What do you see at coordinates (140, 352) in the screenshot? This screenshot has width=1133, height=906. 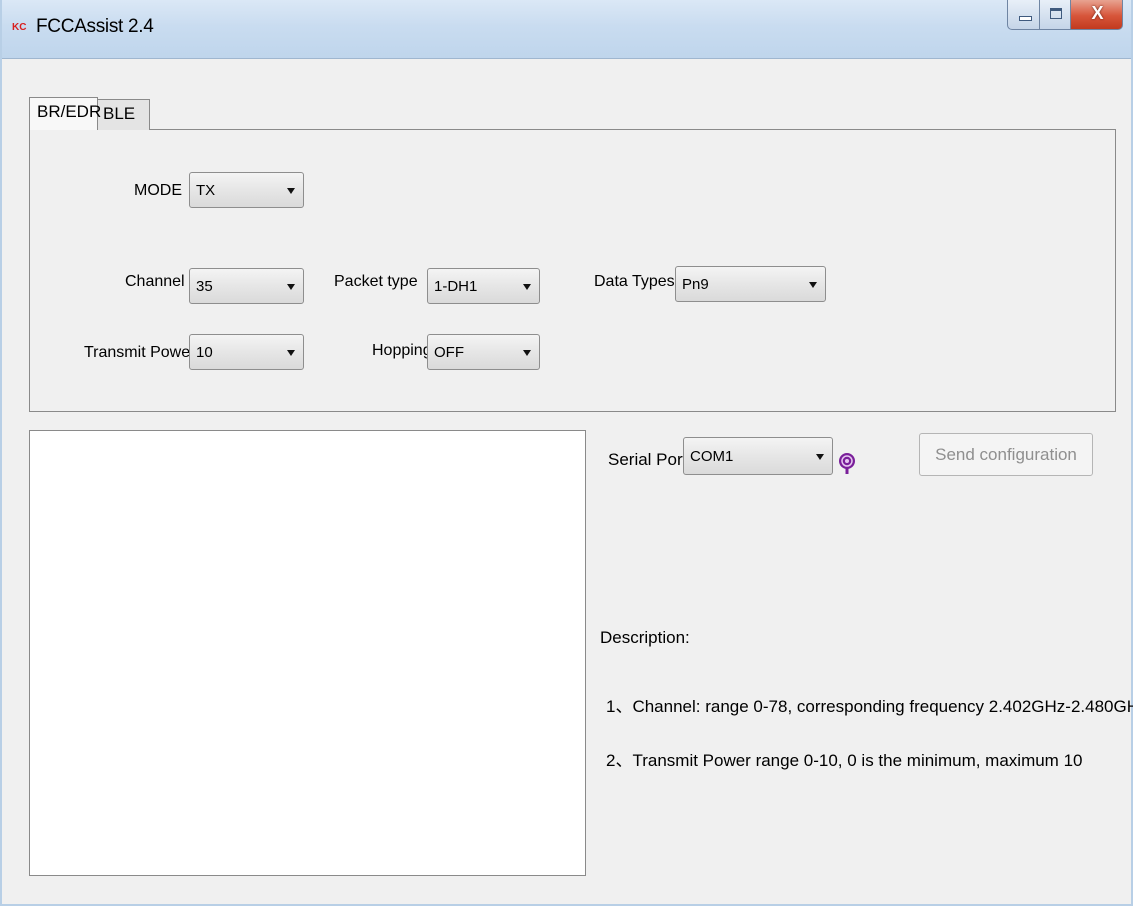 I see `transmit-power-label: Transmit Power` at bounding box center [140, 352].